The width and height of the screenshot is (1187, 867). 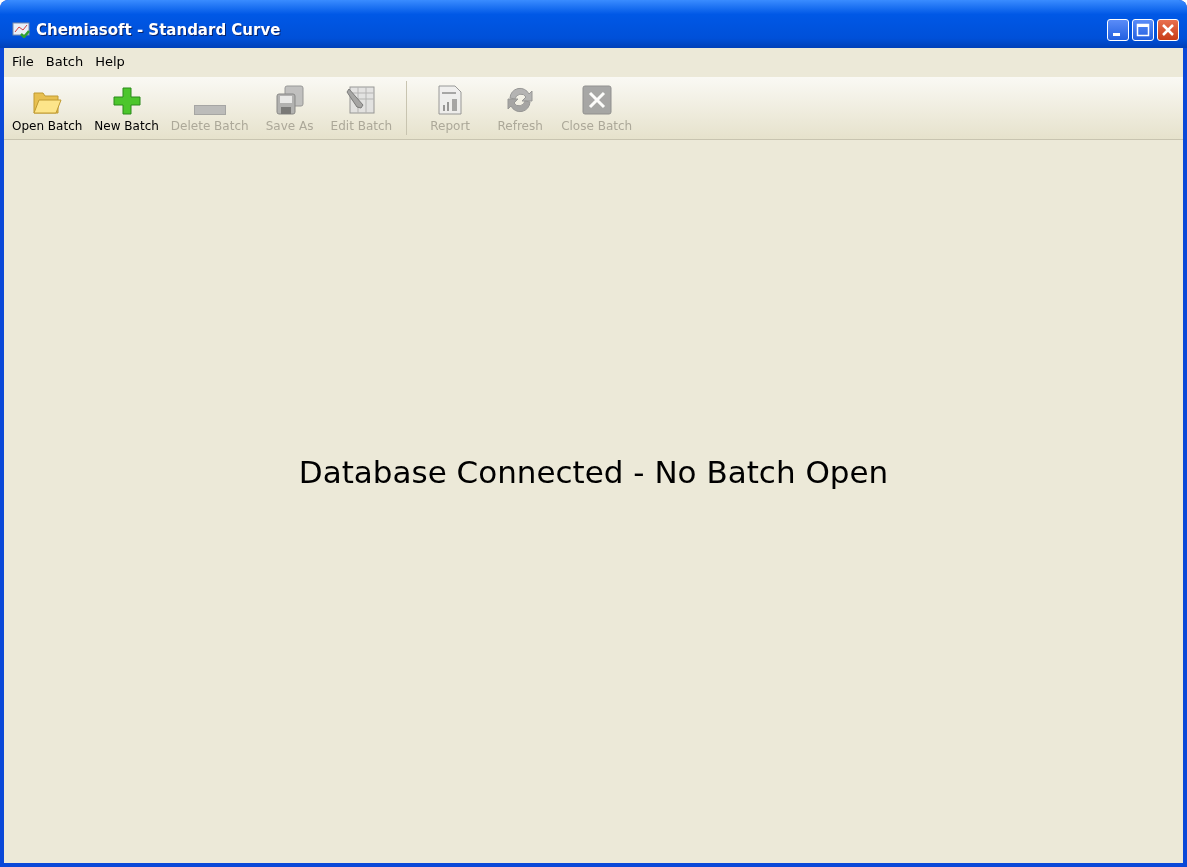 I want to click on maximize-button, so click(x=1143, y=30).